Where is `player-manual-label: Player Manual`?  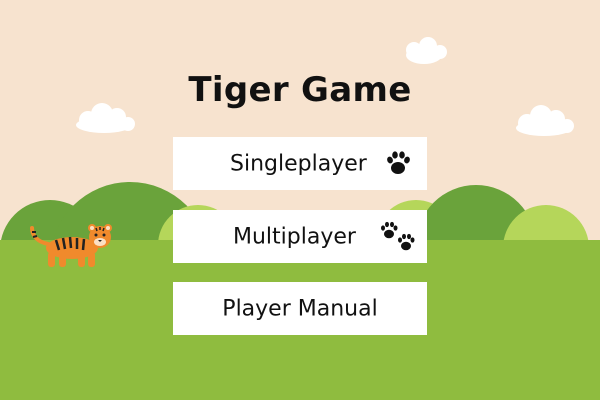
player-manual-label: Player Manual is located at coordinates (300, 308).